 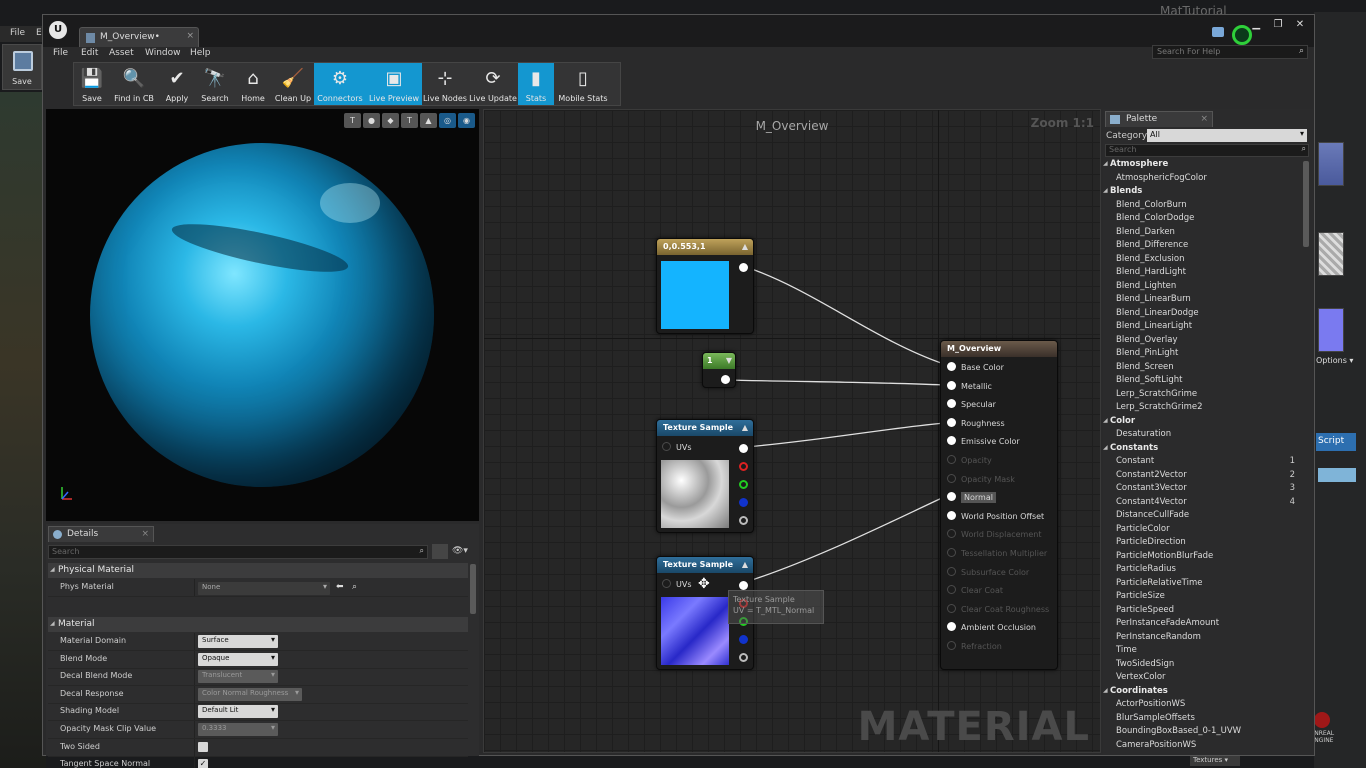 I want to click on toolbar-apply-button: ✔ Apply, so click(x=177, y=84).